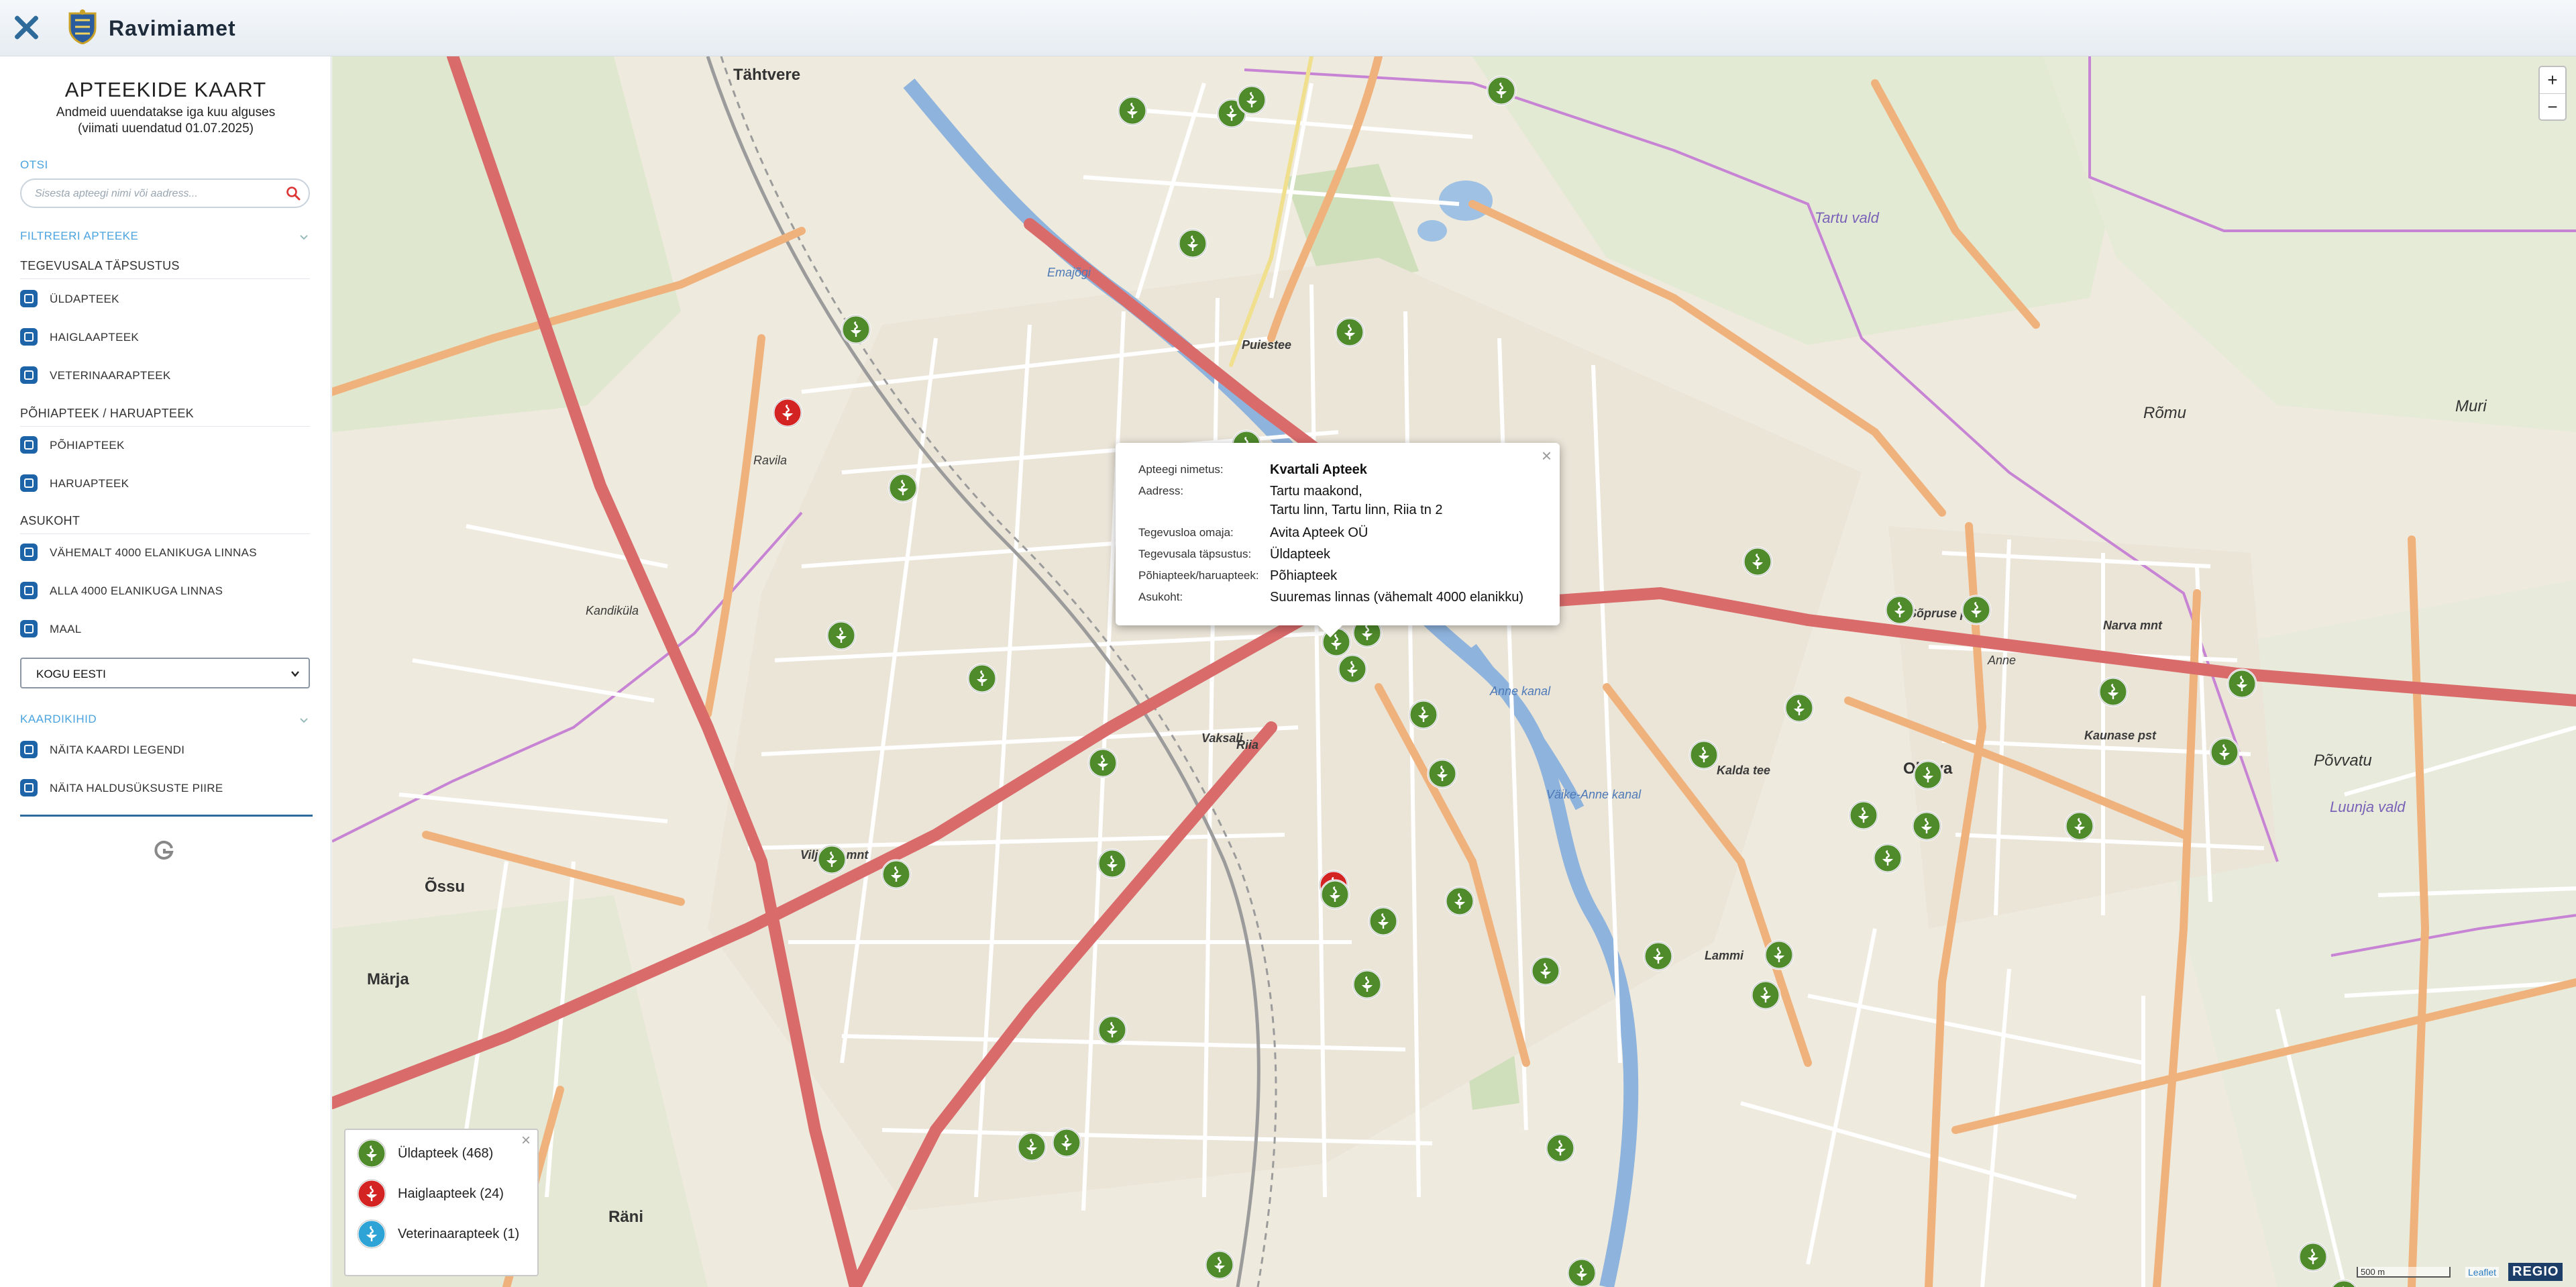 Image resolution: width=2576 pixels, height=1287 pixels. Describe the element at coordinates (34, 164) in the screenshot. I see `search-section-label: OTSI` at that location.